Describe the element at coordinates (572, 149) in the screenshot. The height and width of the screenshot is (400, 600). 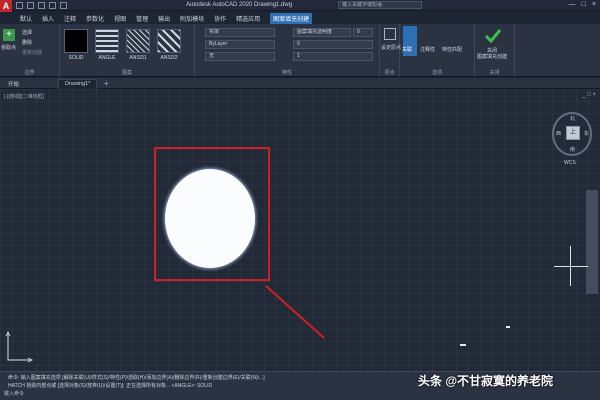
I see `compass-south: 南` at that location.